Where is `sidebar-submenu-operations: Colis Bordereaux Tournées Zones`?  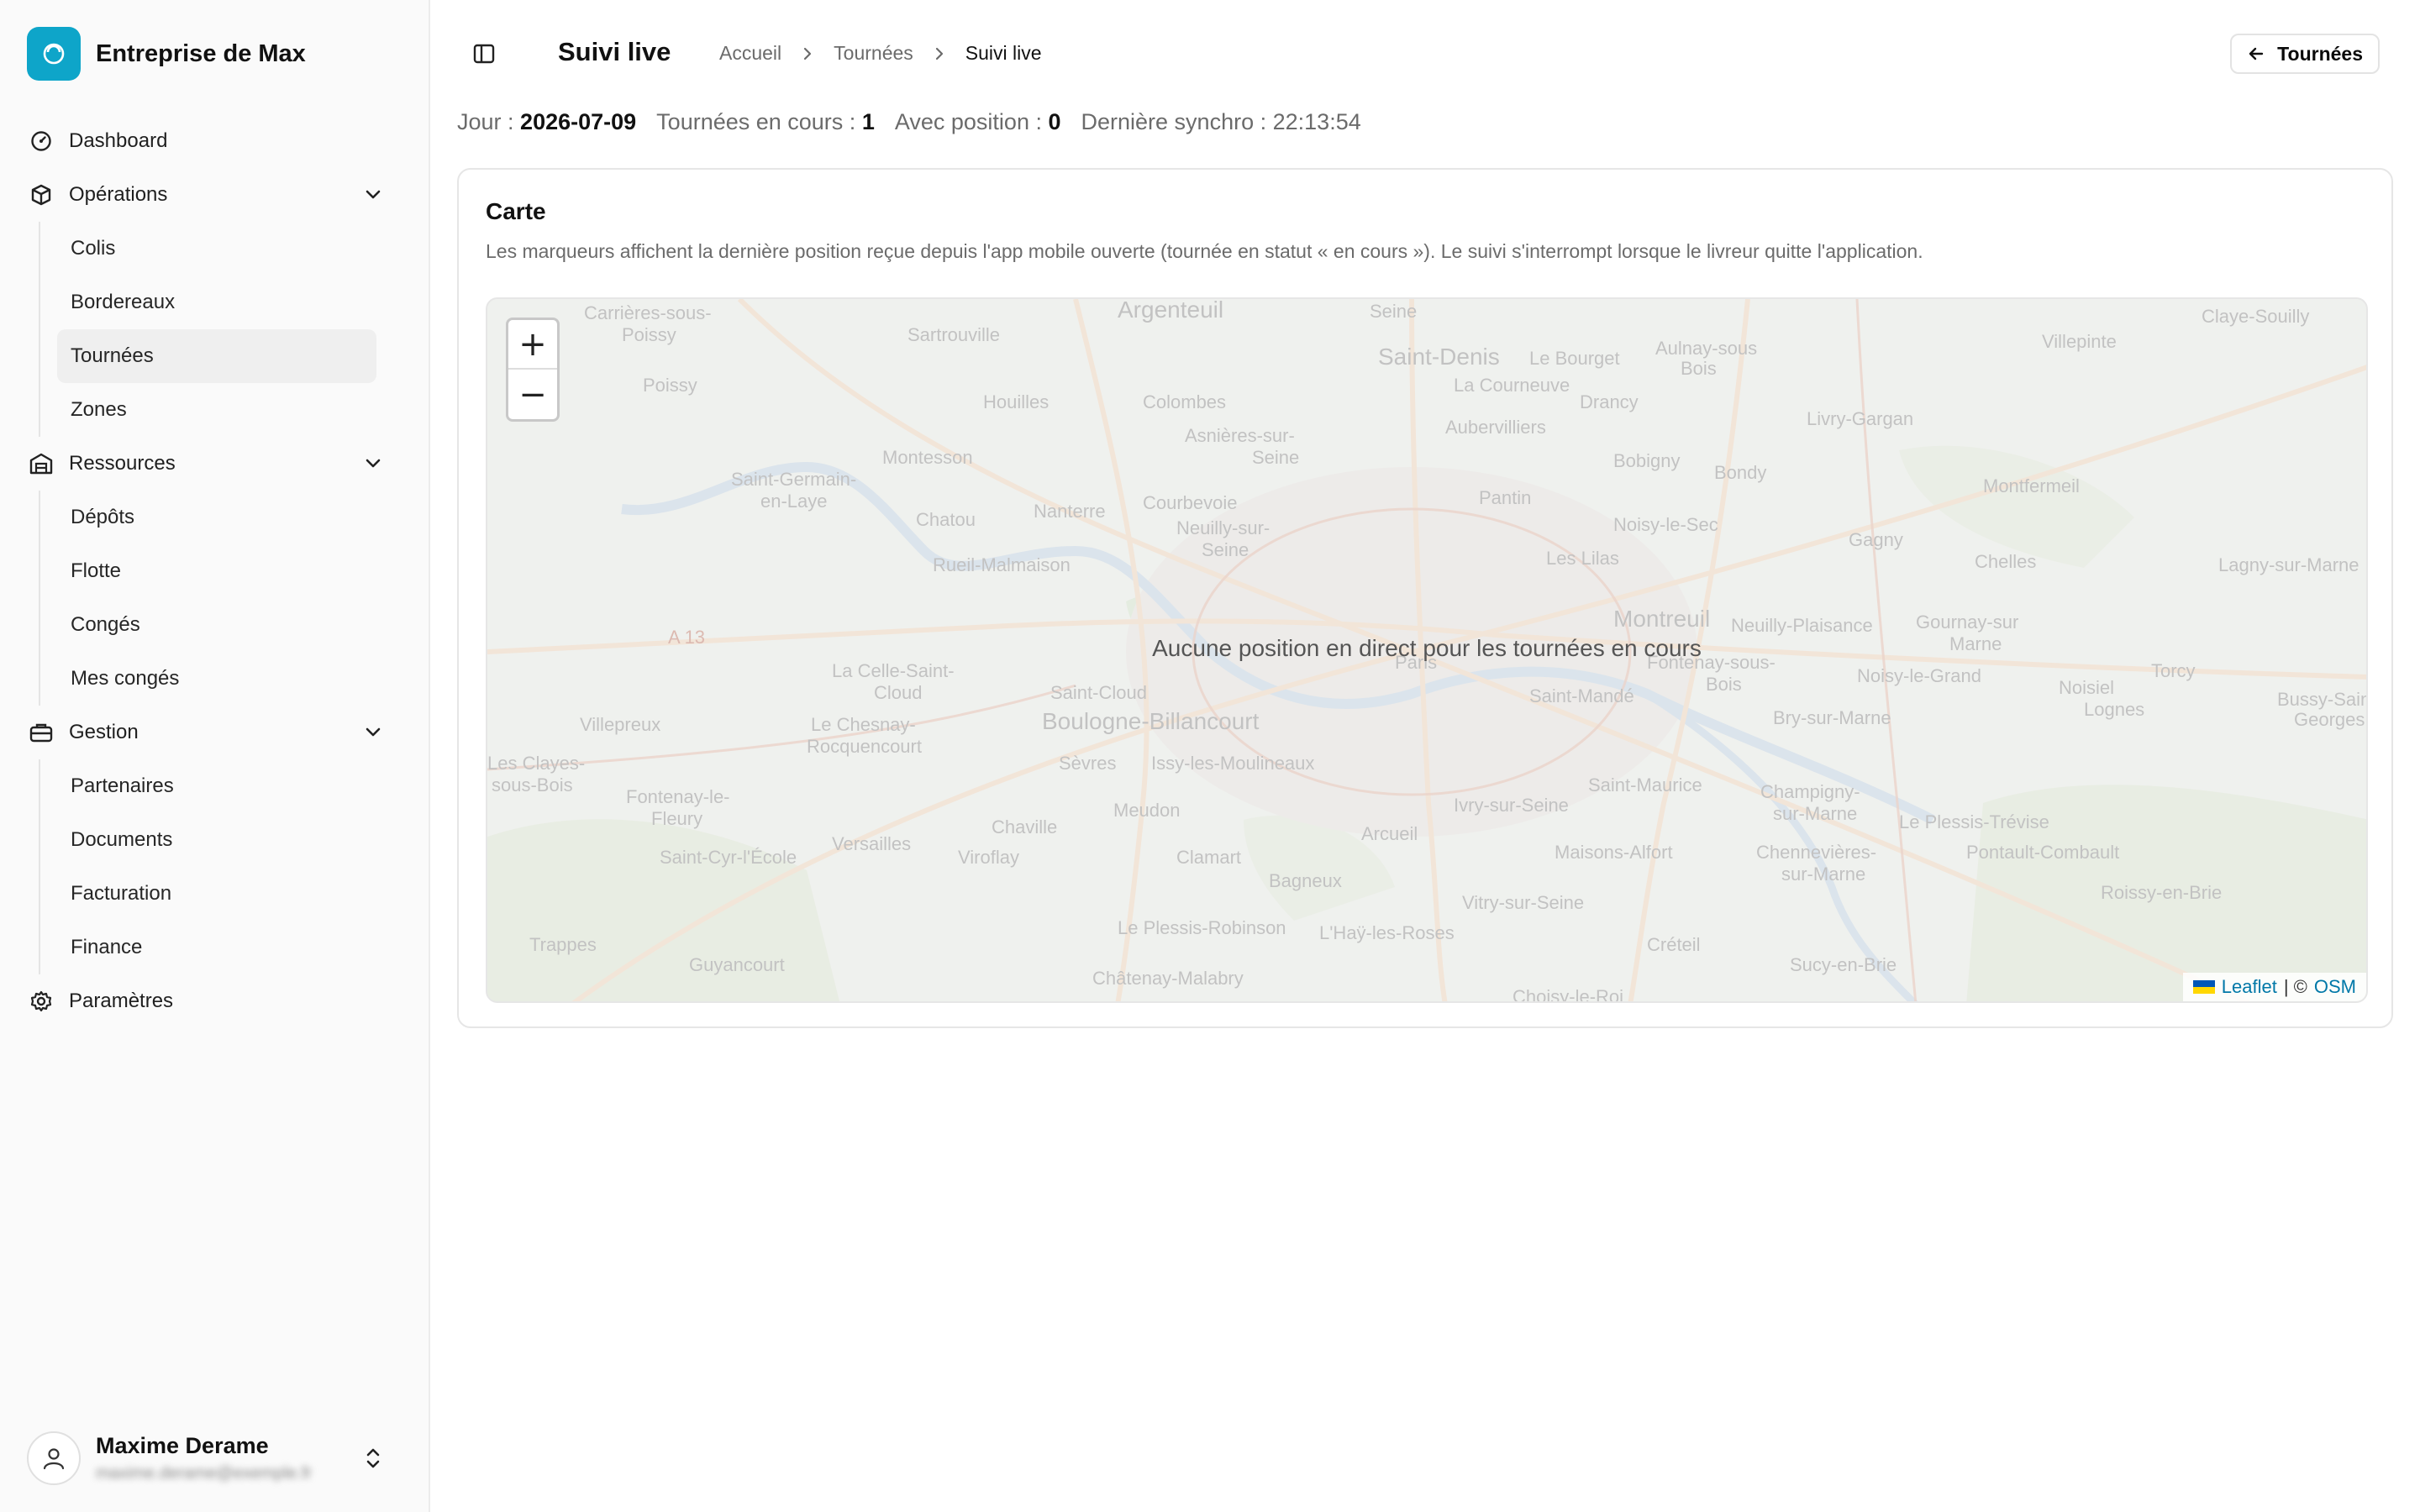
sidebar-submenu-operations: Colis Bordereaux Tournées Zones is located at coordinates (221, 329).